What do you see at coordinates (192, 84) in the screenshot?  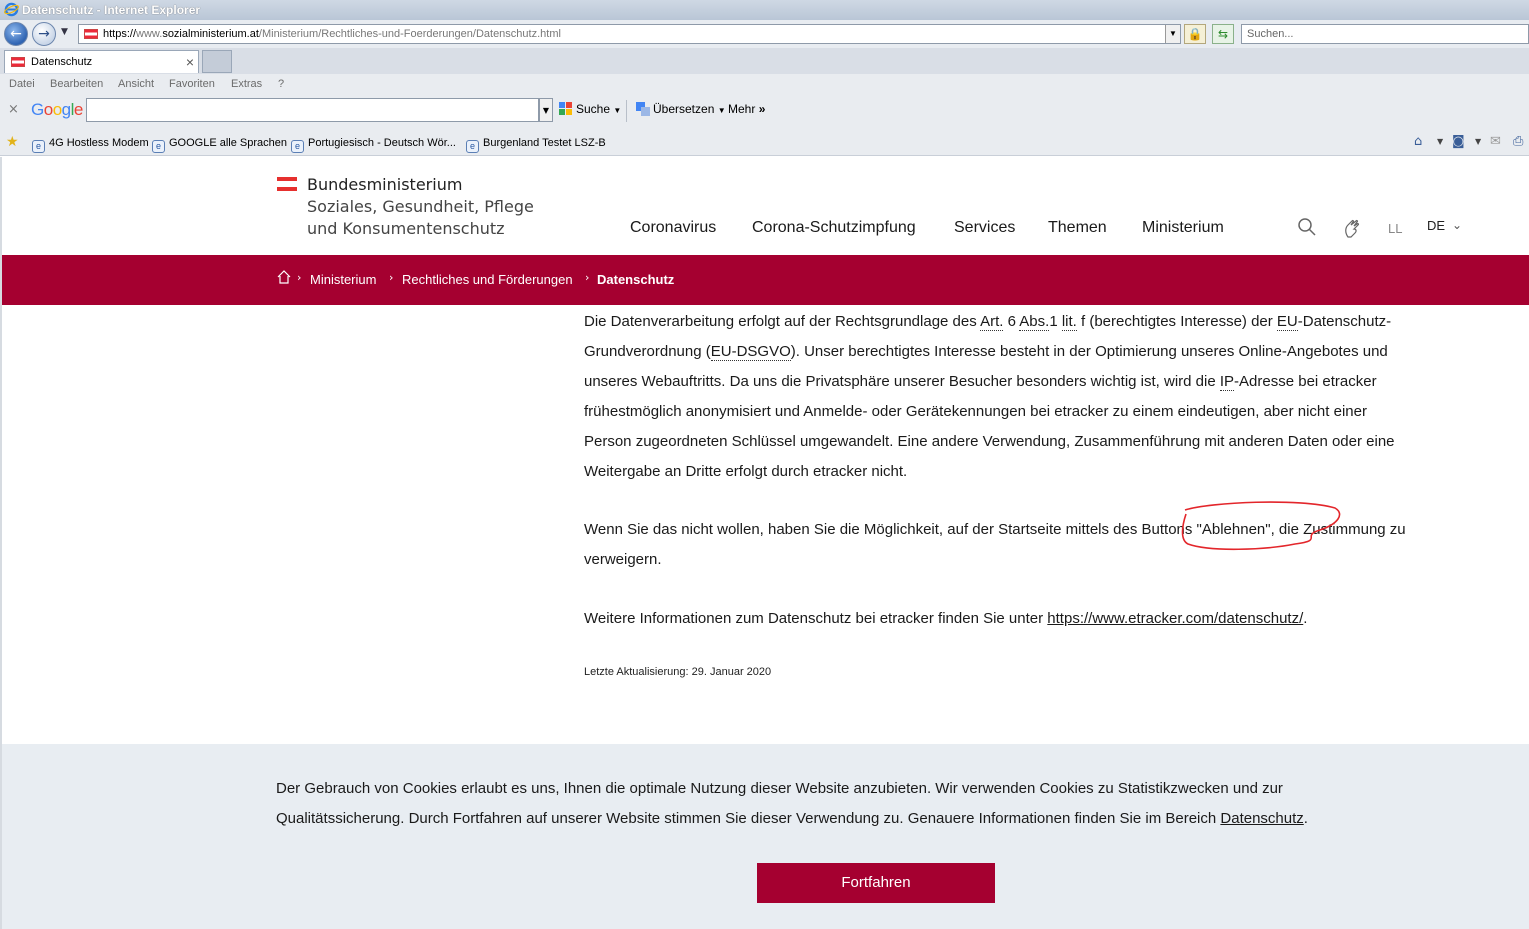 I see `menu-favoriten: Favoriten` at bounding box center [192, 84].